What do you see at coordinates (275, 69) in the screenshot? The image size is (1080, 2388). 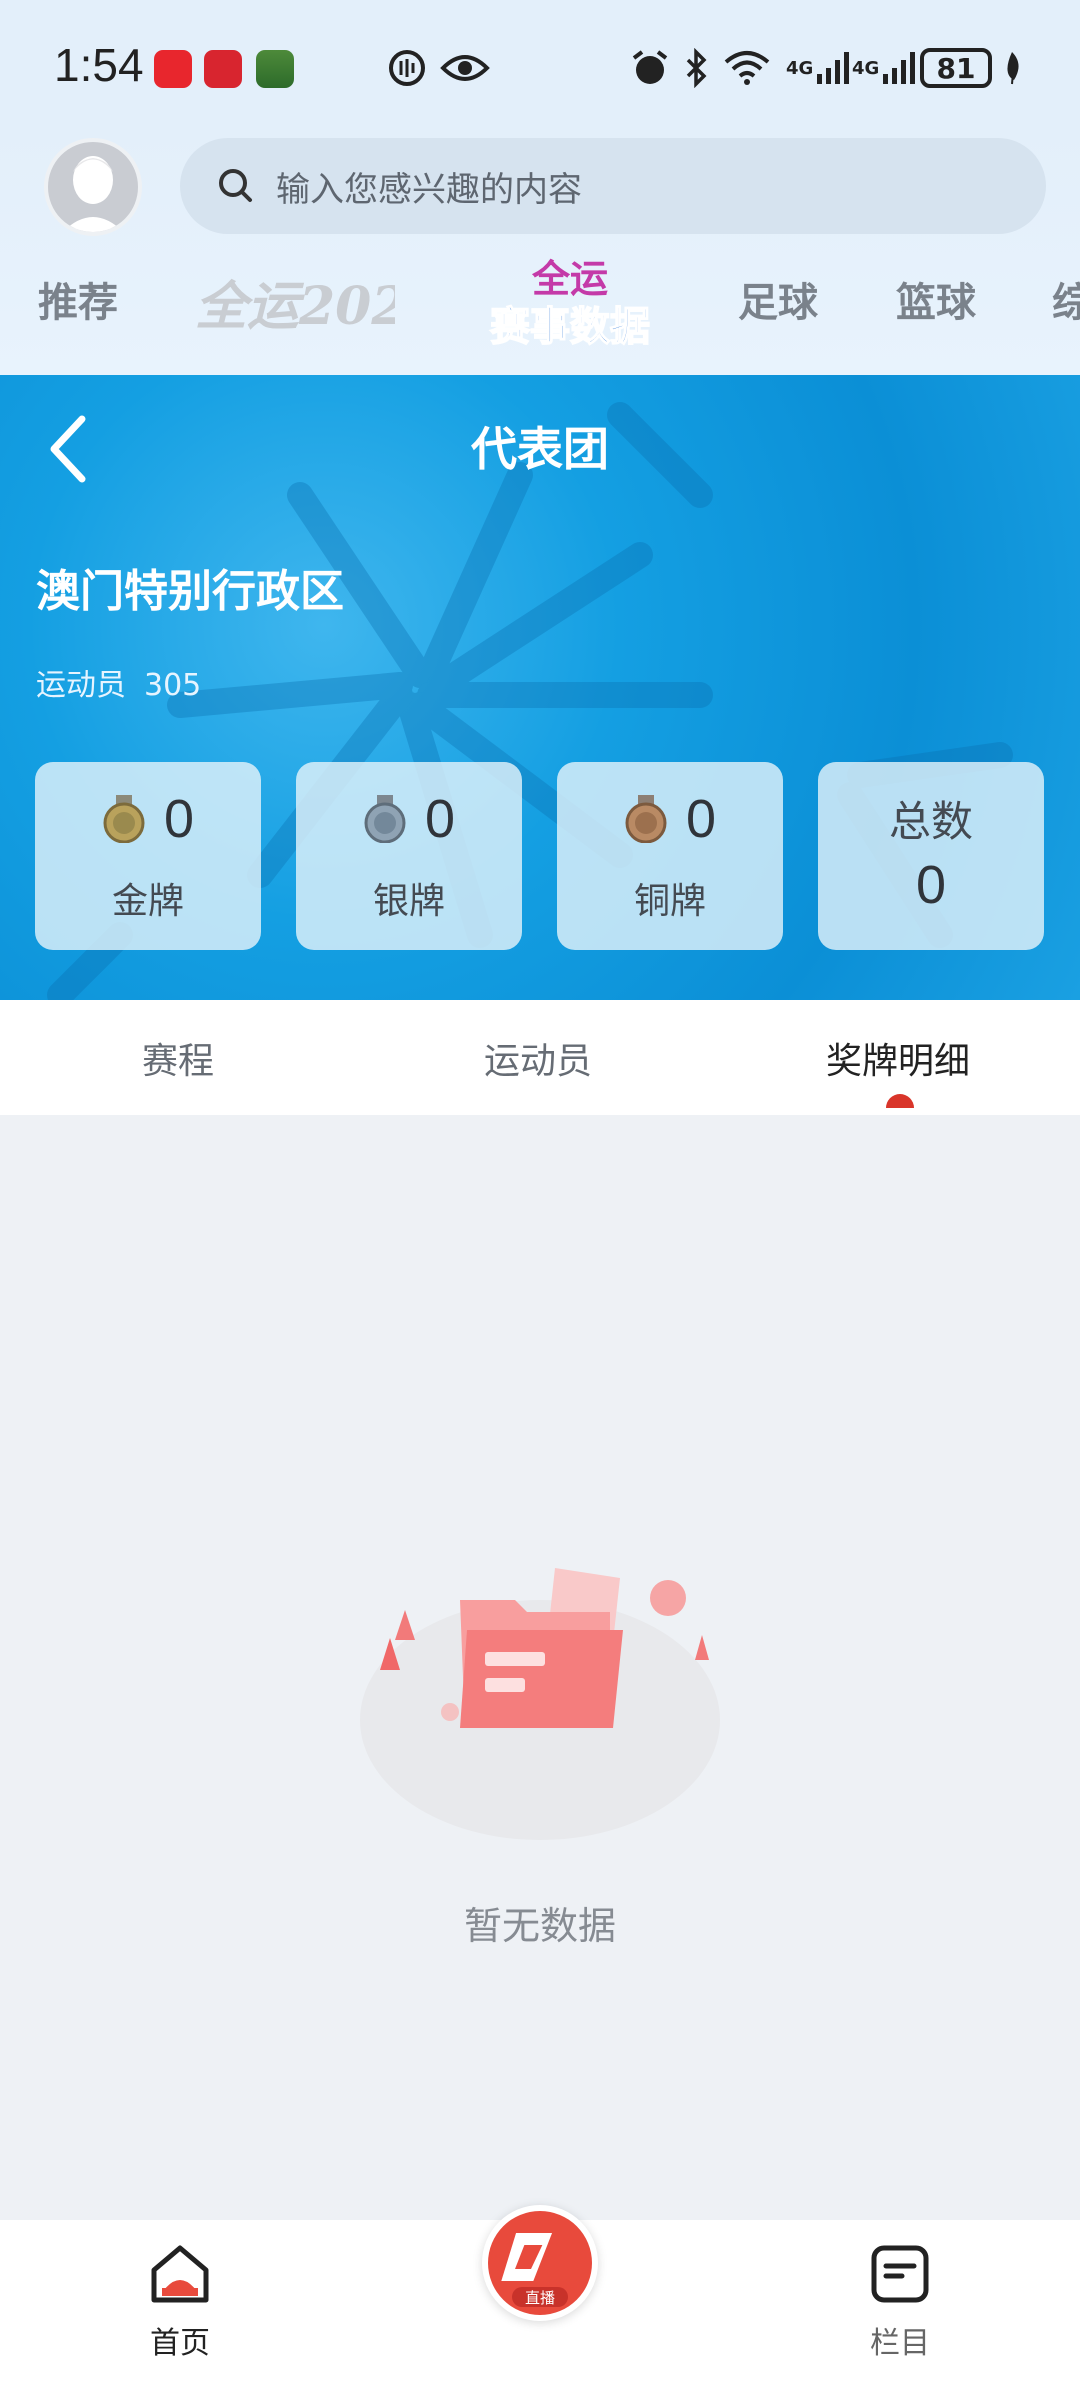 I see `app-icon-green` at bounding box center [275, 69].